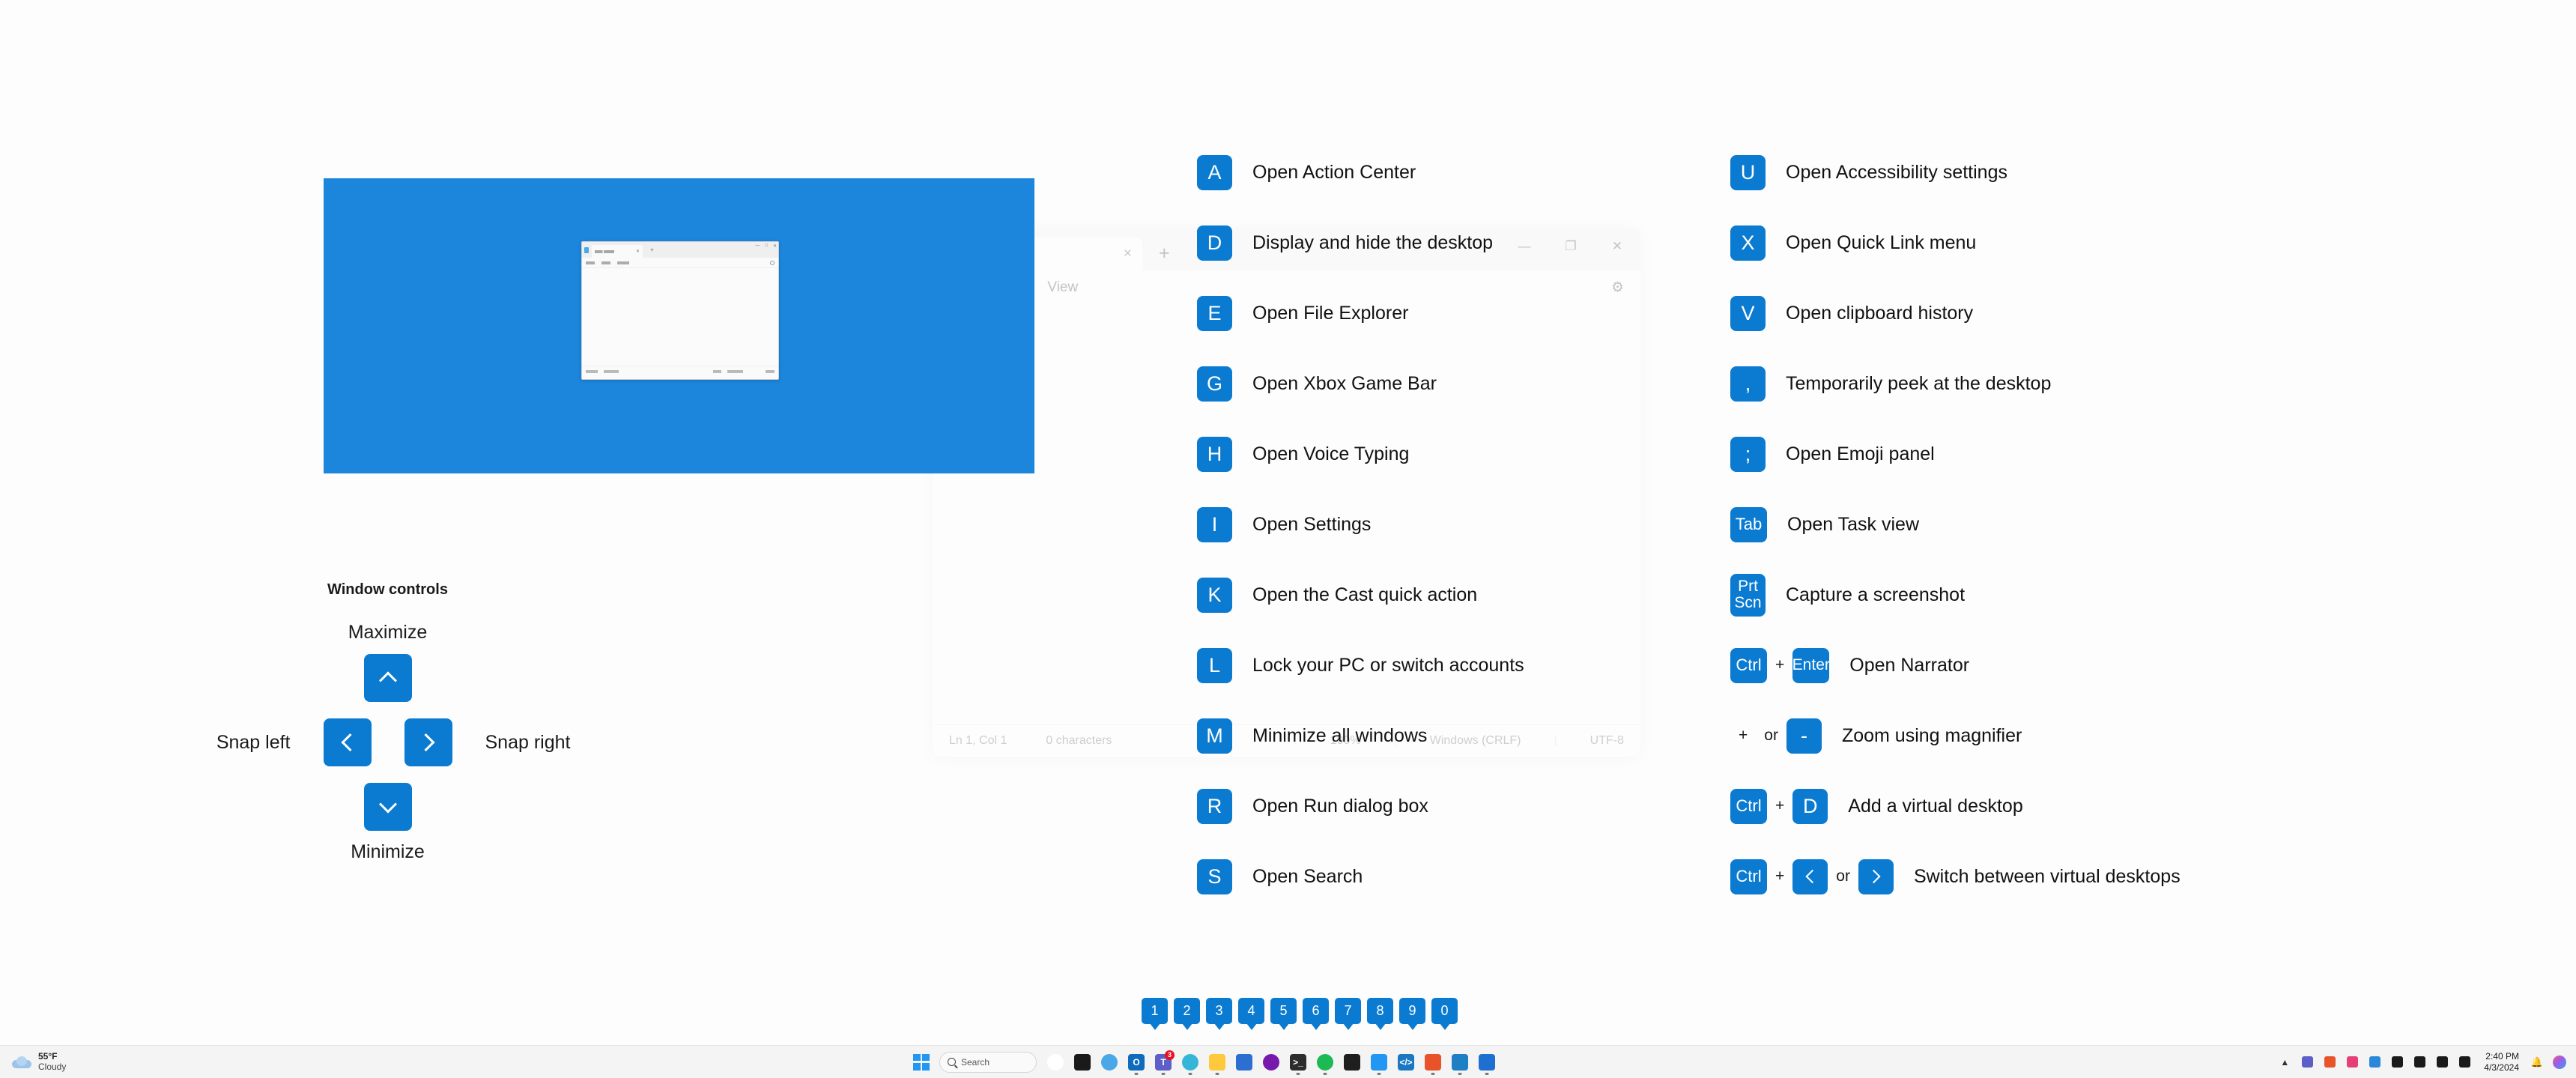 This screenshot has height=1078, width=2576. Describe the element at coordinates (1748, 172) in the screenshot. I see `key-u: U` at that location.